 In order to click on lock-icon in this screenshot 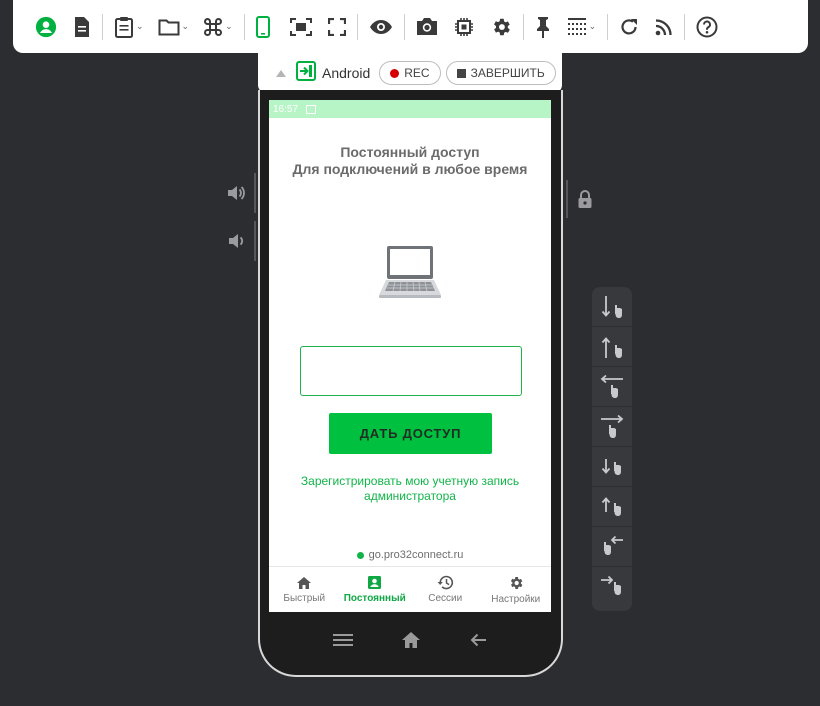, I will do `click(585, 201)`.